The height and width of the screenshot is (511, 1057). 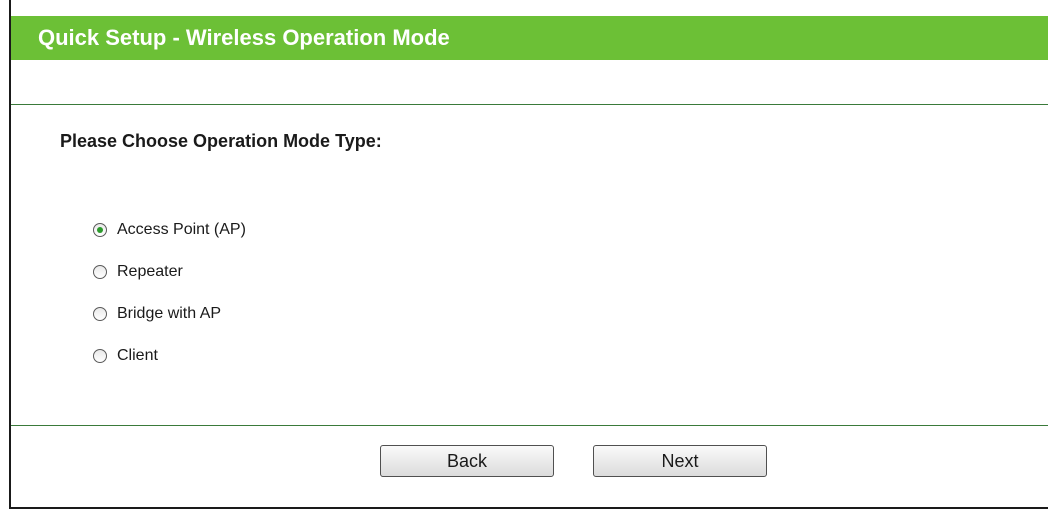 I want to click on option-label: Bridge with AP, so click(x=169, y=313).